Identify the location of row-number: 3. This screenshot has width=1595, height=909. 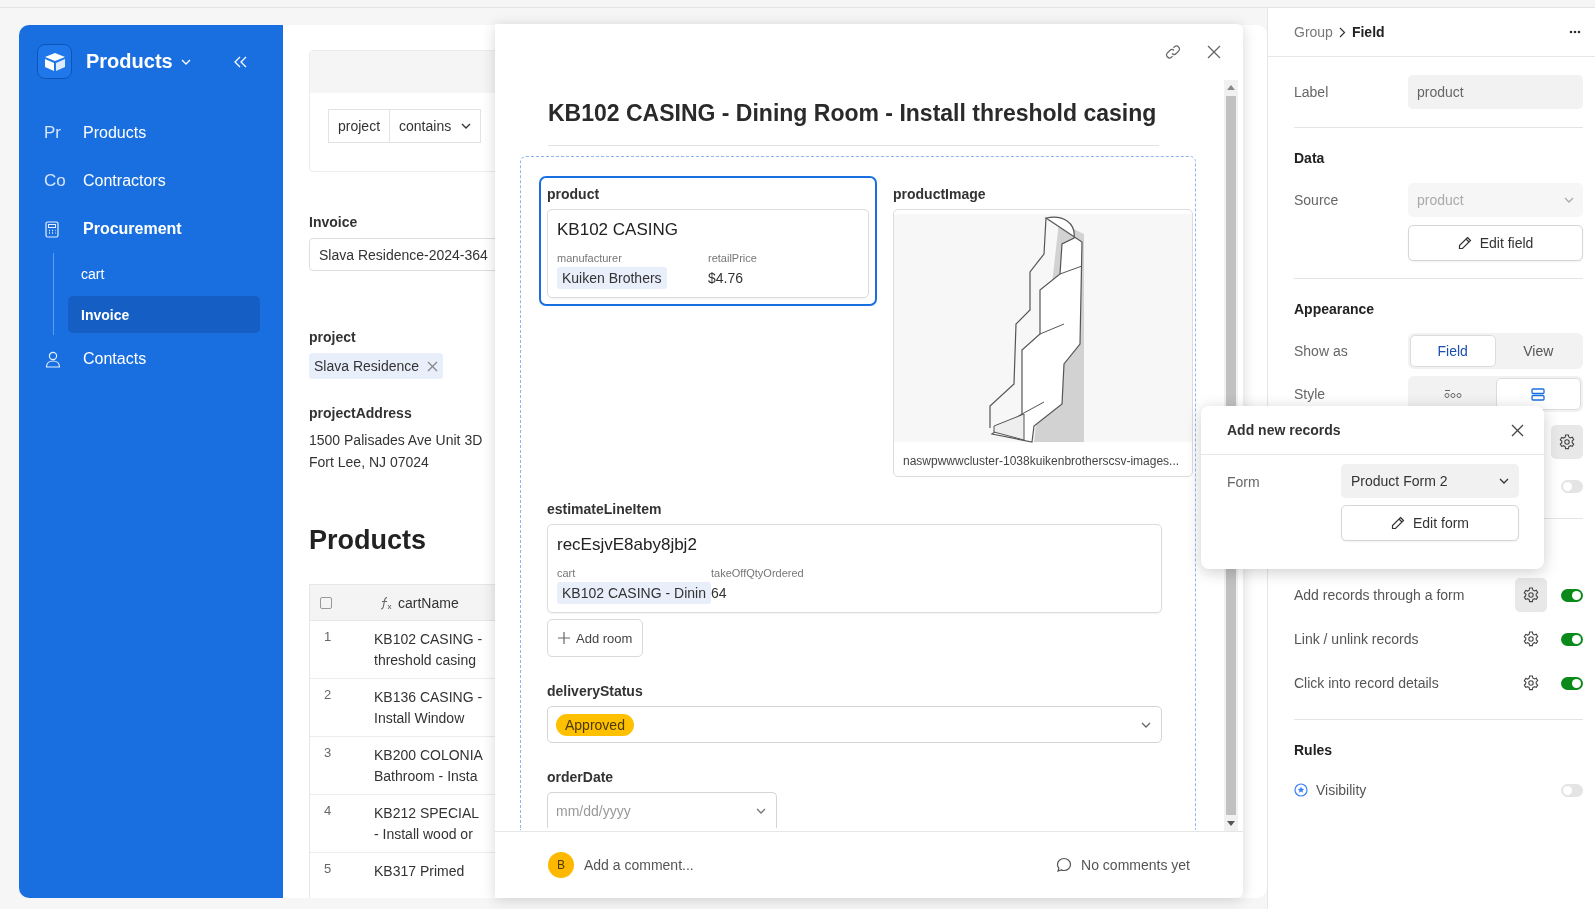
(328, 753).